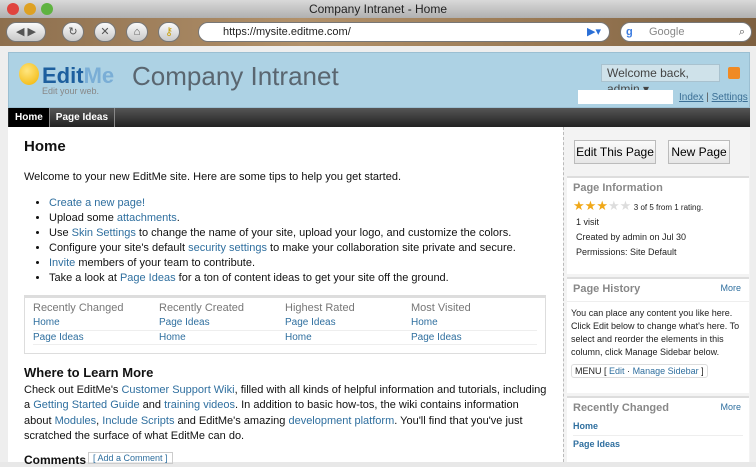  I want to click on column-heading: Recently Created, so click(201, 308).